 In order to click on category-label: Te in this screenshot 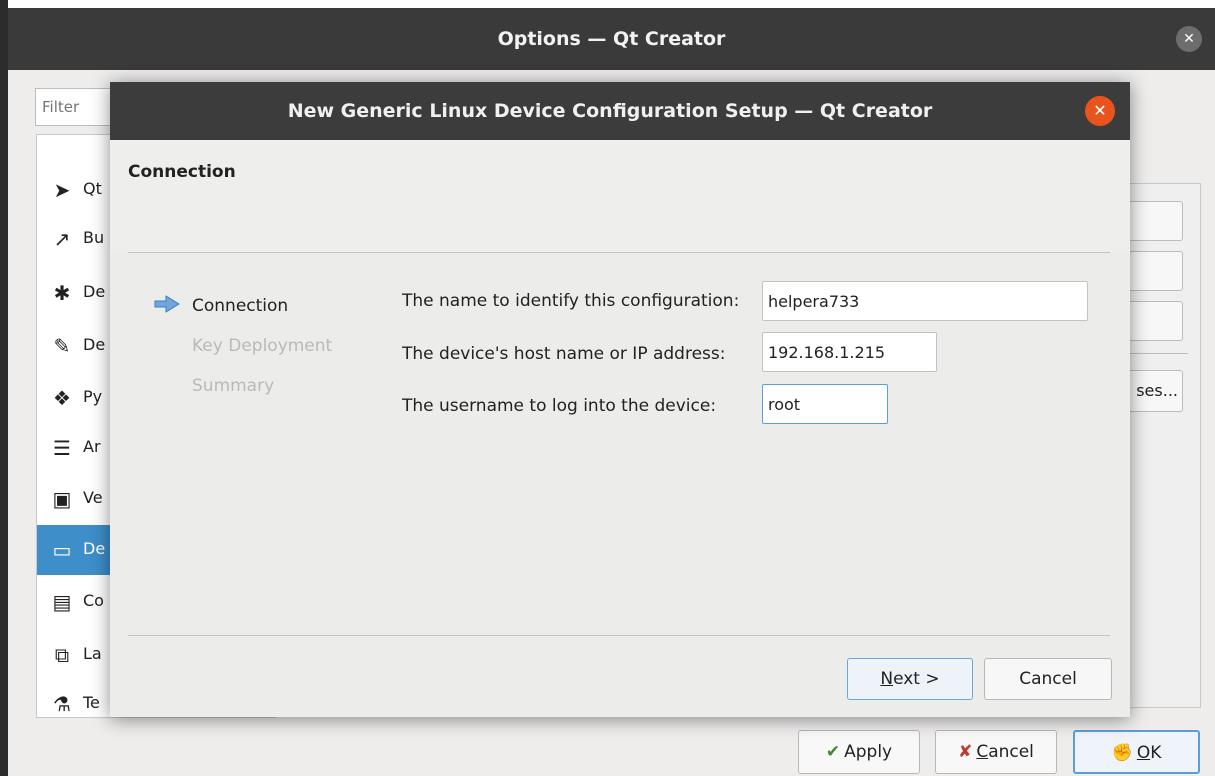, I will do `click(91, 702)`.